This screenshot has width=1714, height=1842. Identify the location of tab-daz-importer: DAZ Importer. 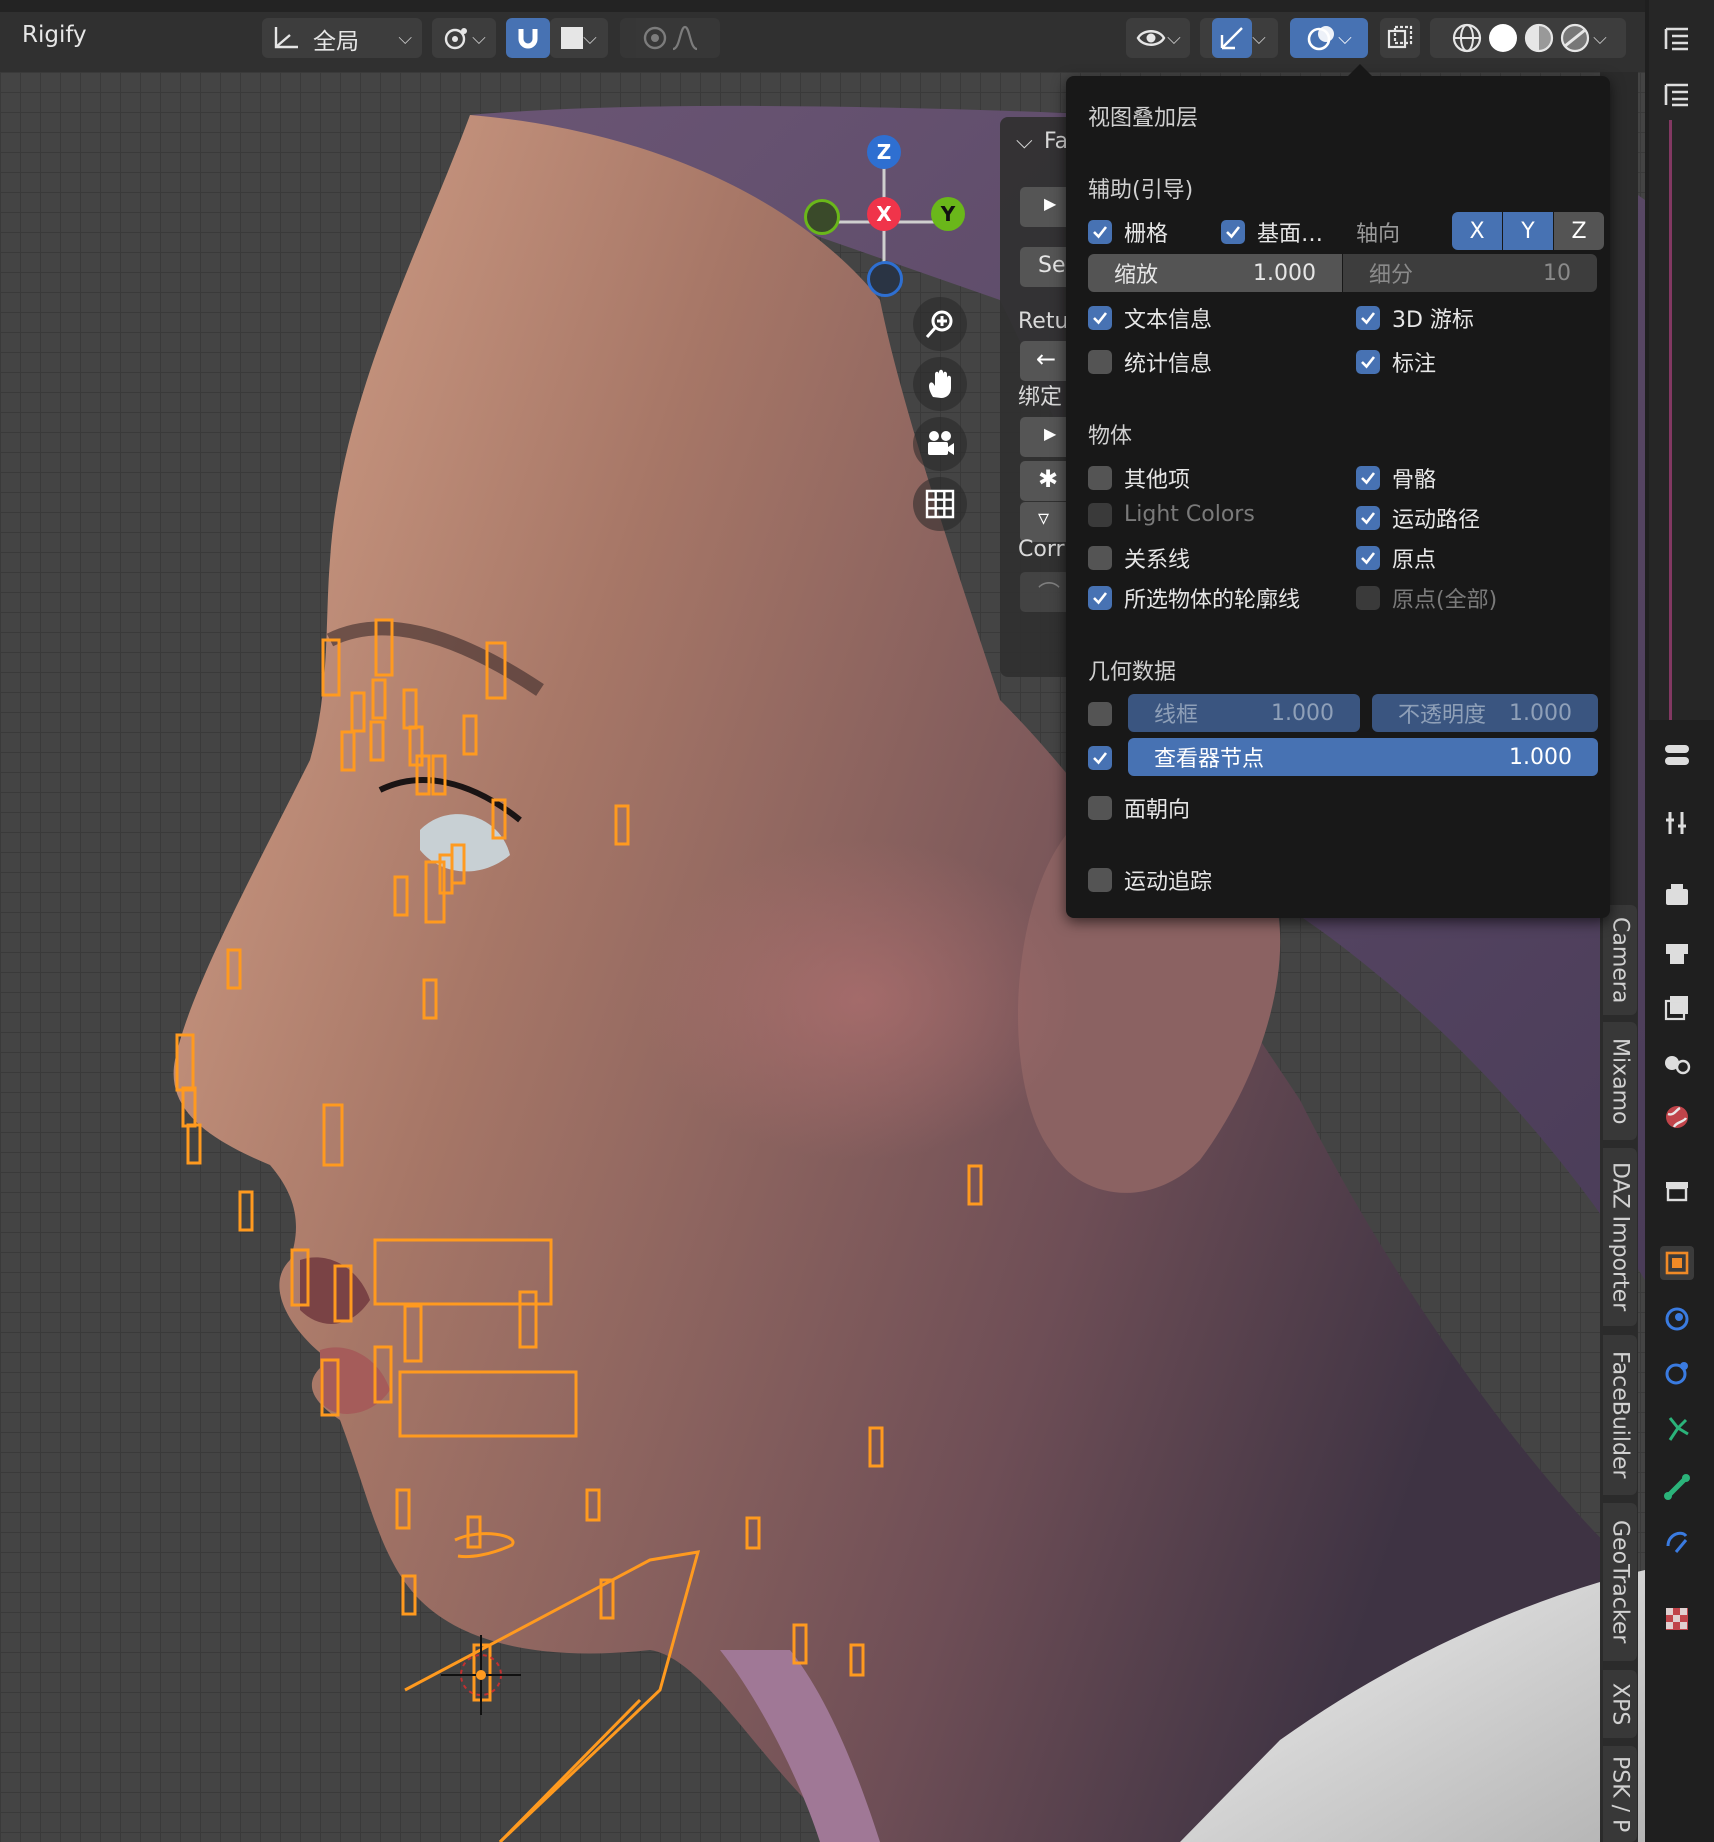
(1620, 1237).